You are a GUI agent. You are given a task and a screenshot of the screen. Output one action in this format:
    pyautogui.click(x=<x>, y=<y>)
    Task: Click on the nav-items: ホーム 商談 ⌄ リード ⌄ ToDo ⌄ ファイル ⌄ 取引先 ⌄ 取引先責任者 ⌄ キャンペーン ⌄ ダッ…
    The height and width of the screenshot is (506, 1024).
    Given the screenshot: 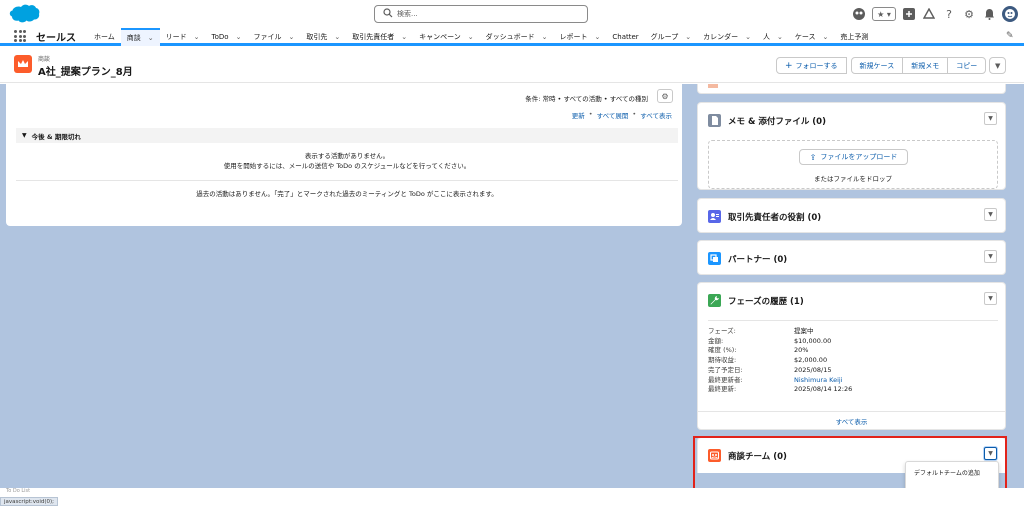 What is the action you would take?
    pyautogui.click(x=481, y=37)
    